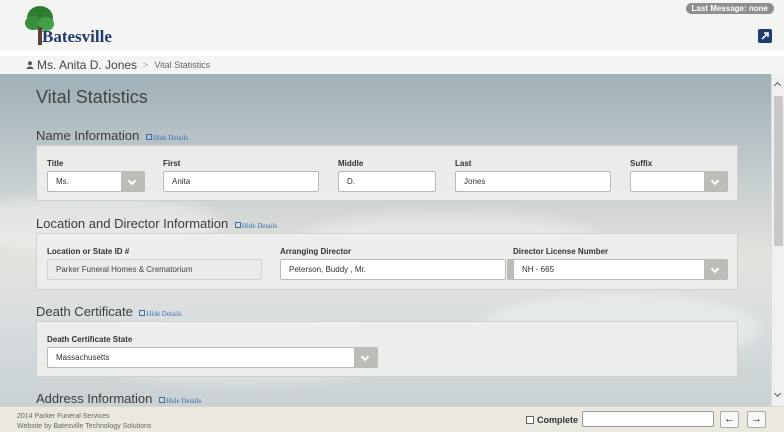 The height and width of the screenshot is (432, 784). I want to click on license-label: Director License Number, so click(561, 251).